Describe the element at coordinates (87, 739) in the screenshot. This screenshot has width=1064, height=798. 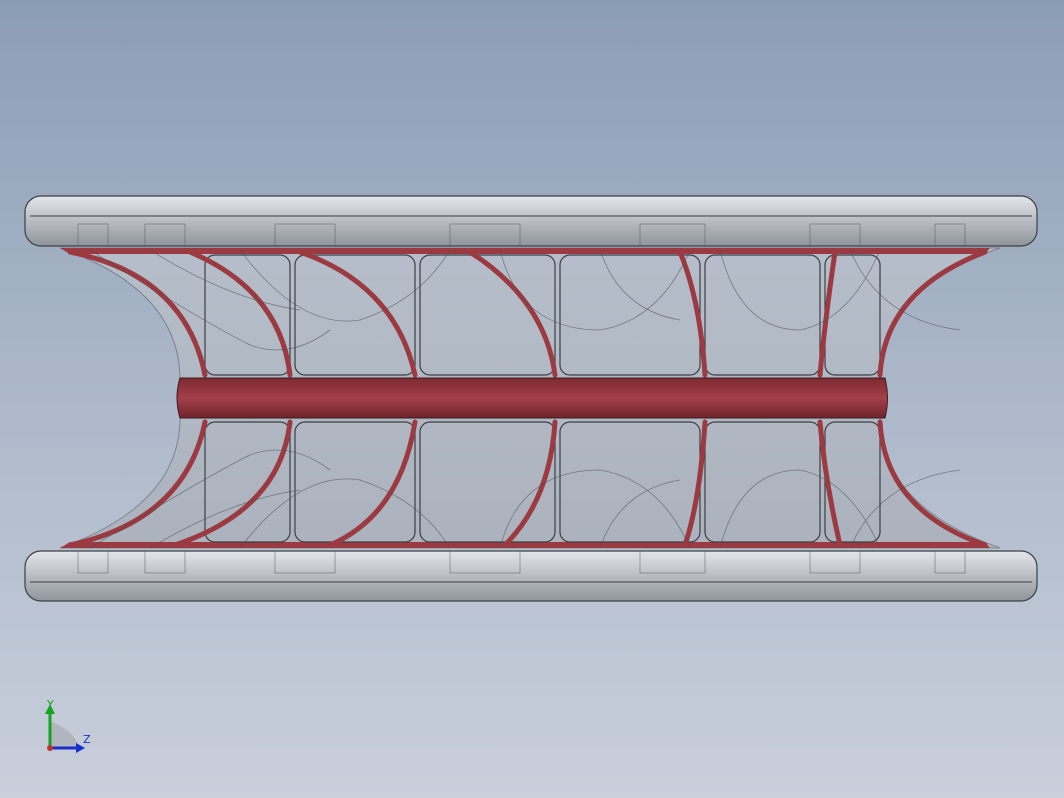
I see `z-axis-label: Z` at that location.